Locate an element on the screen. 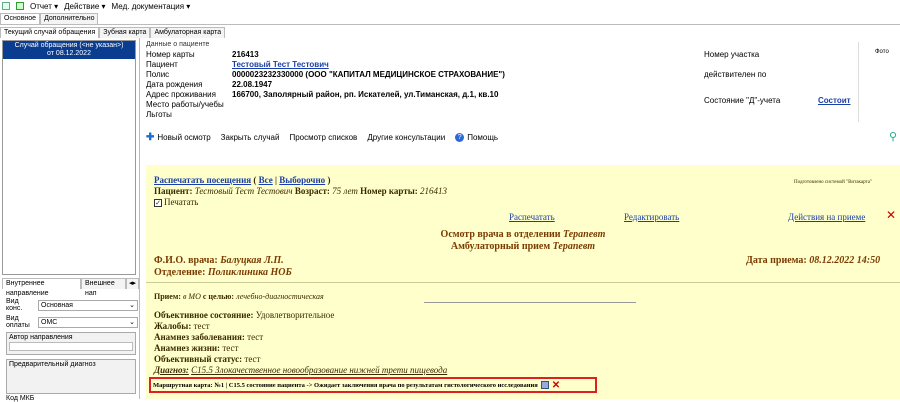 The width and height of the screenshot is (900, 402). view-lists-button: Просмотр списков is located at coordinates (323, 137).